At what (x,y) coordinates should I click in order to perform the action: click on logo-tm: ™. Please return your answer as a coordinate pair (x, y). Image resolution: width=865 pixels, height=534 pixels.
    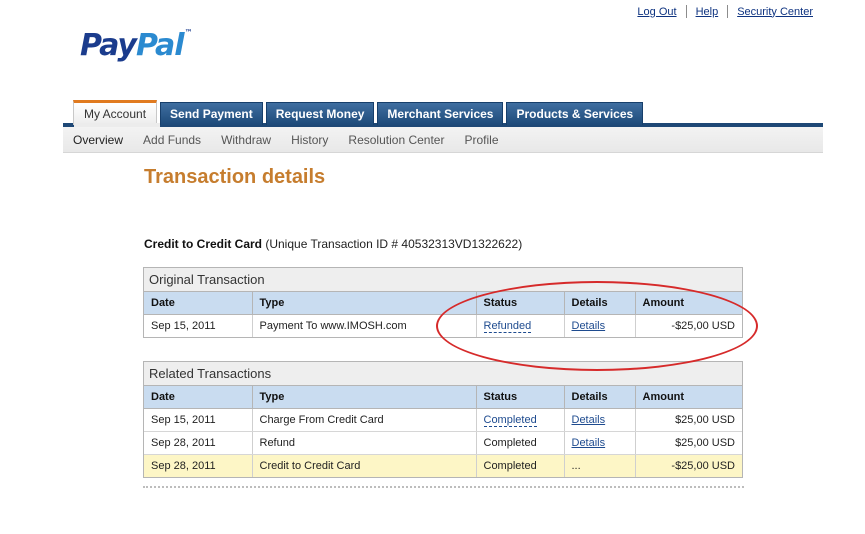
    Looking at the image, I should click on (188, 32).